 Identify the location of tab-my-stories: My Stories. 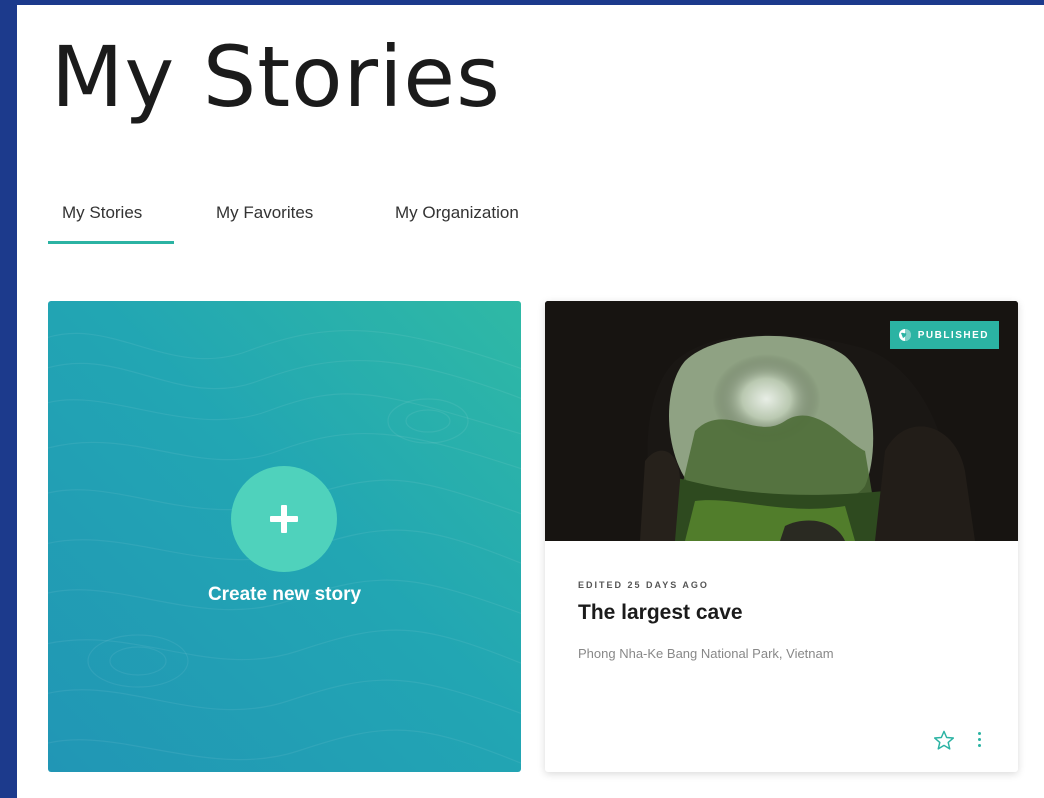
(102, 213).